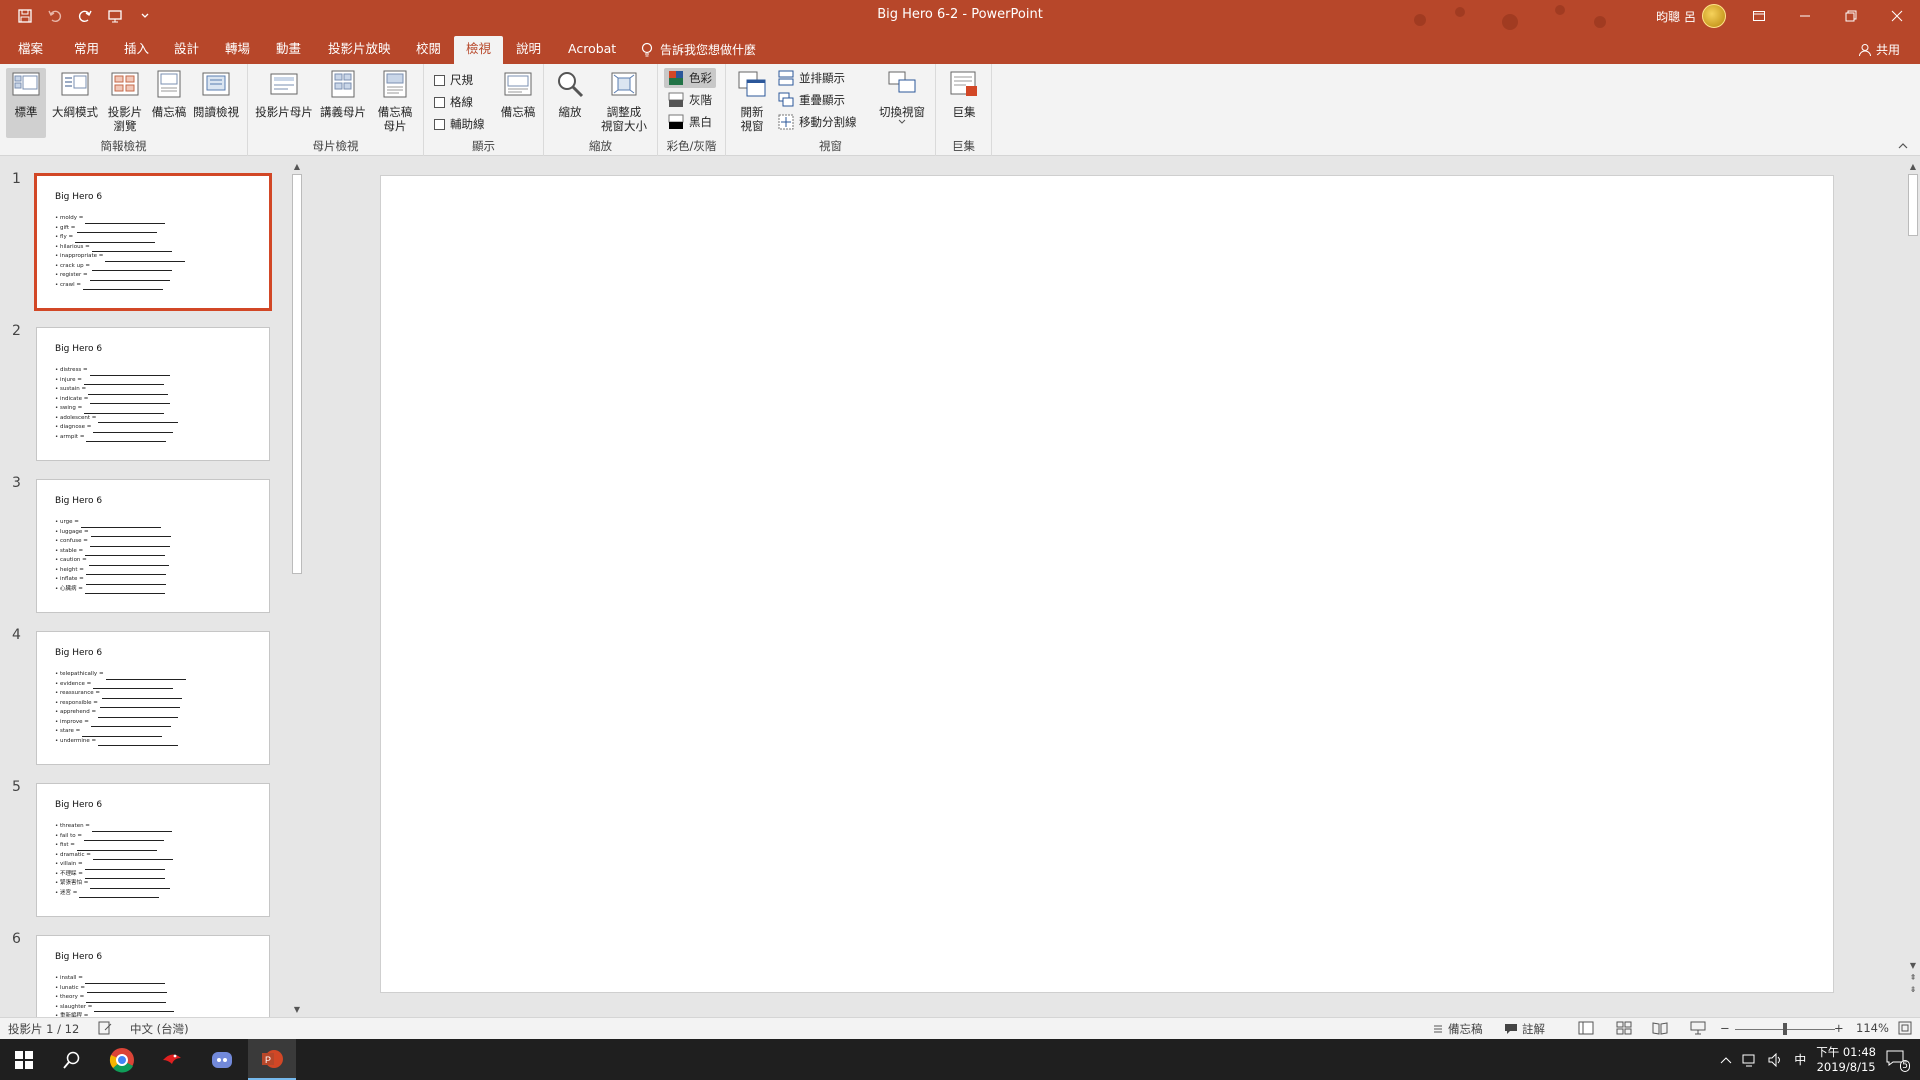 Image resolution: width=1920 pixels, height=1080 pixels. What do you see at coordinates (216, 93) in the screenshot?
I see `reading-view-button: 閱讀檢視` at bounding box center [216, 93].